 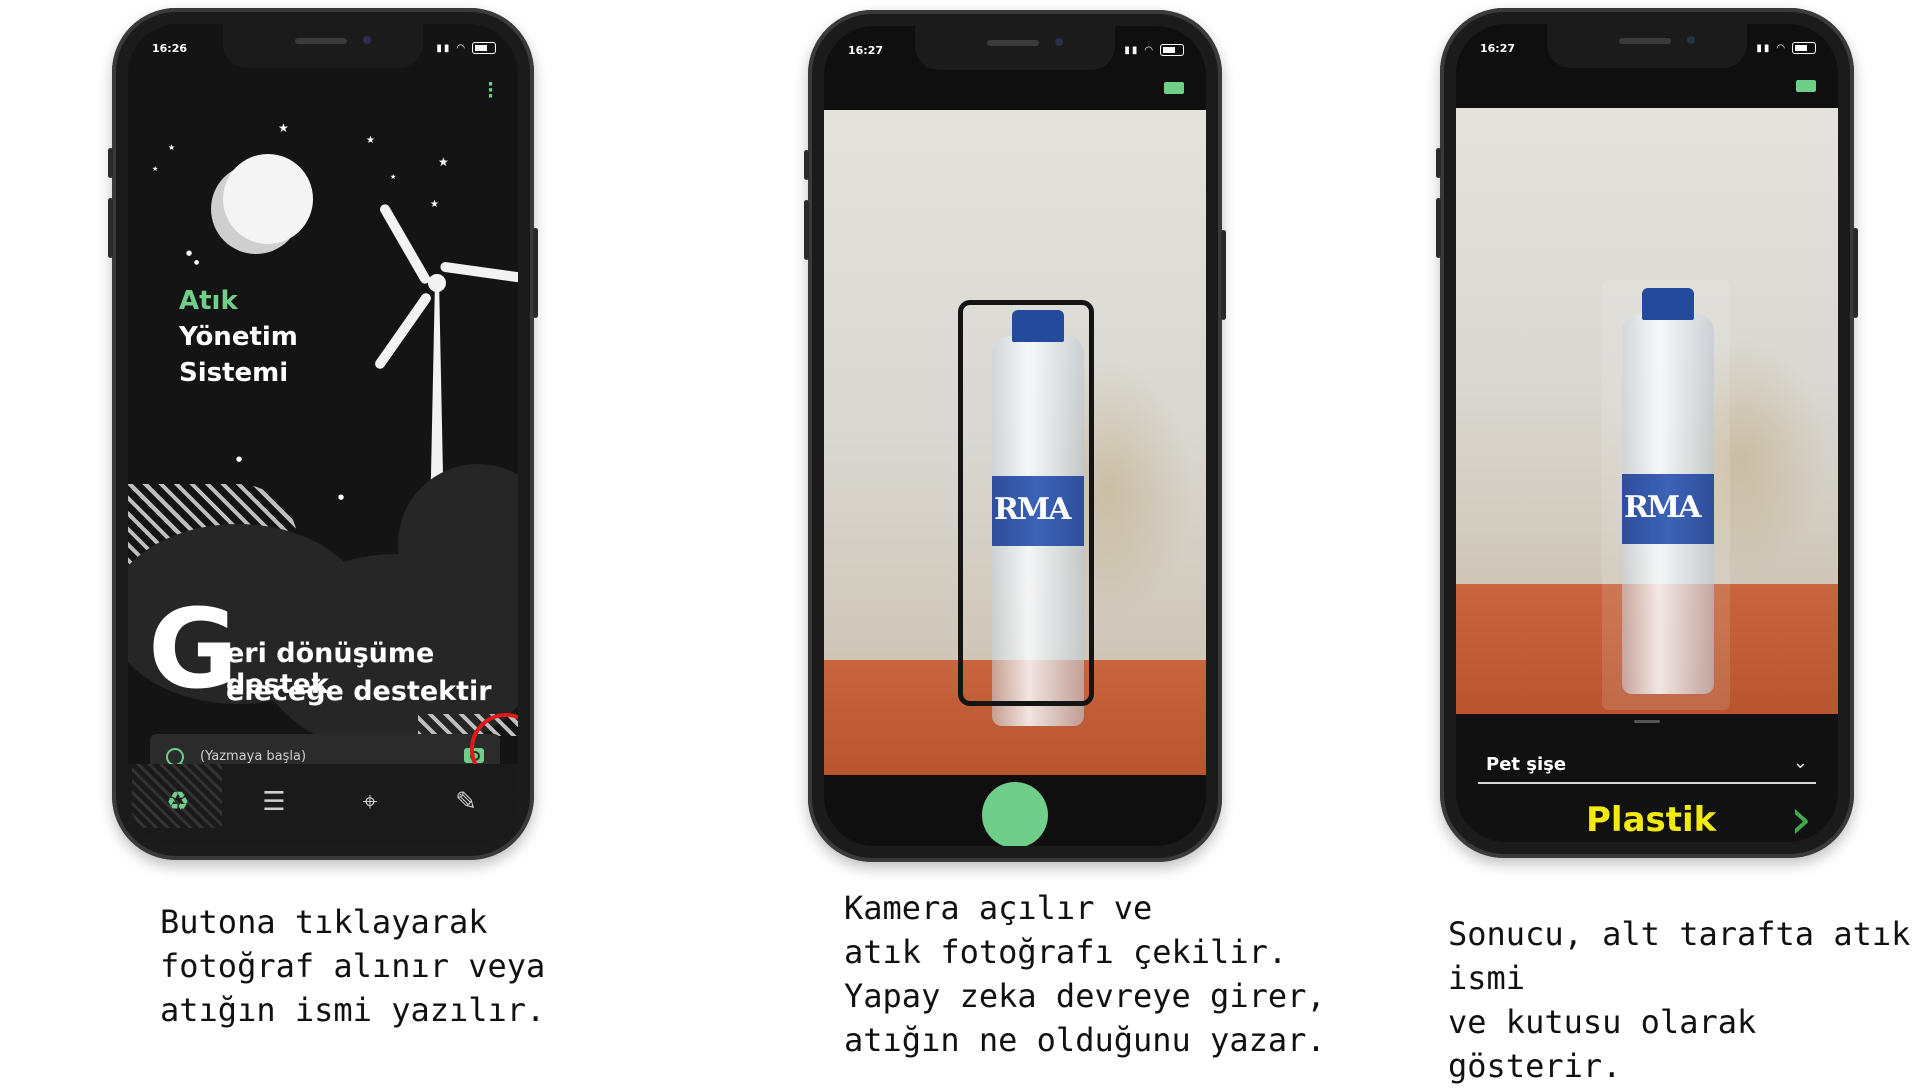 What do you see at coordinates (490, 91) in the screenshot?
I see `overflow-menu-icon: · · ·` at bounding box center [490, 91].